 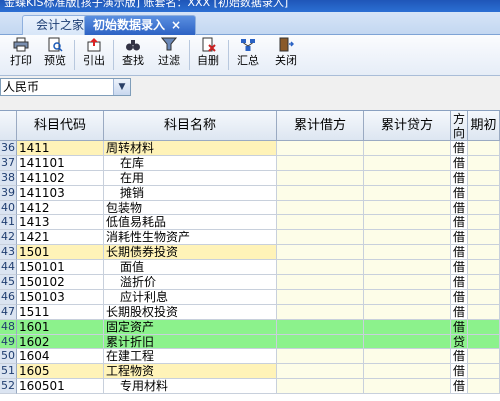 I want to click on export-button: 引出, so click(x=94, y=55).